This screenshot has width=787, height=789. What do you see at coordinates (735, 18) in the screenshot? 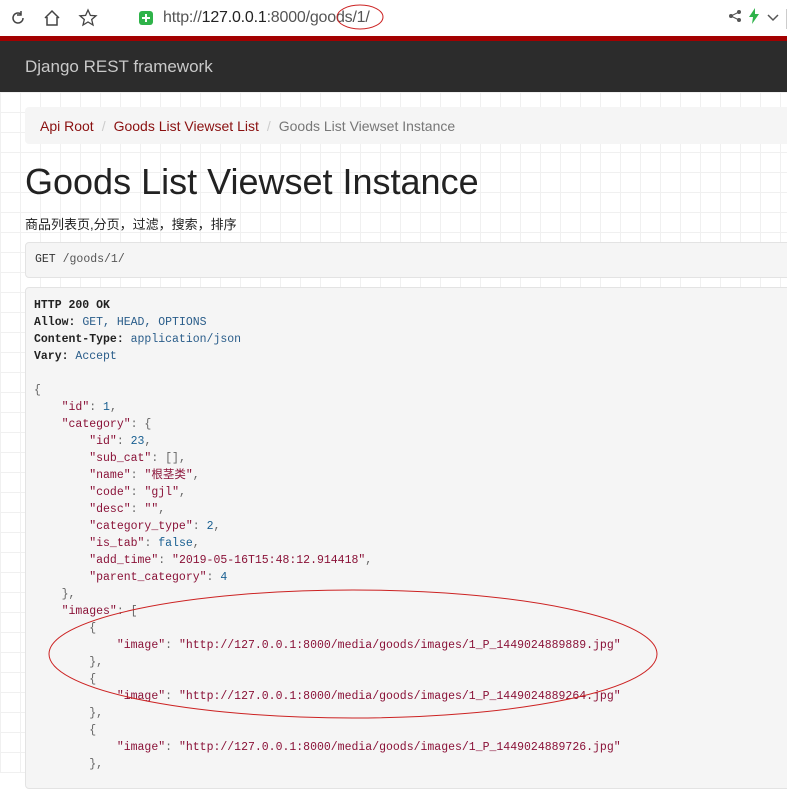
I see `share-icon` at bounding box center [735, 18].